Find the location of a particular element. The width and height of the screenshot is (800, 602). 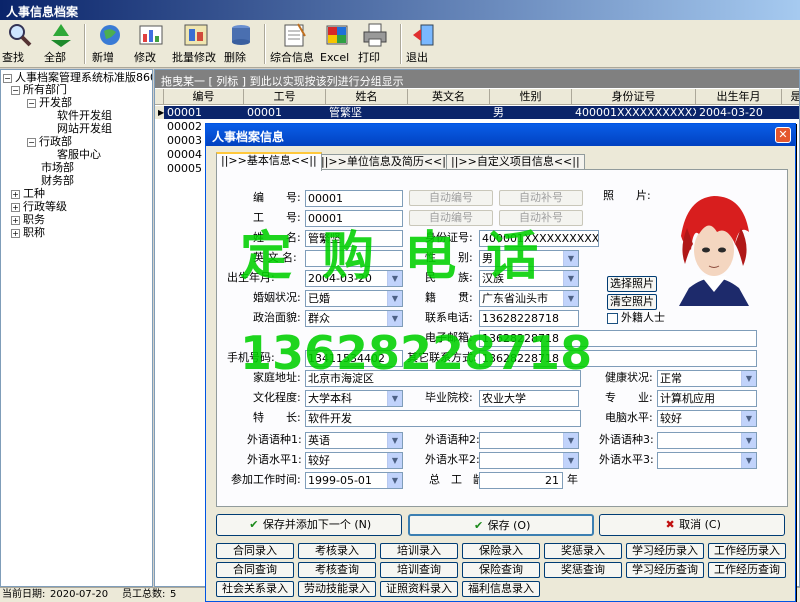

all-button: 全部 is located at coordinates (61, 44).